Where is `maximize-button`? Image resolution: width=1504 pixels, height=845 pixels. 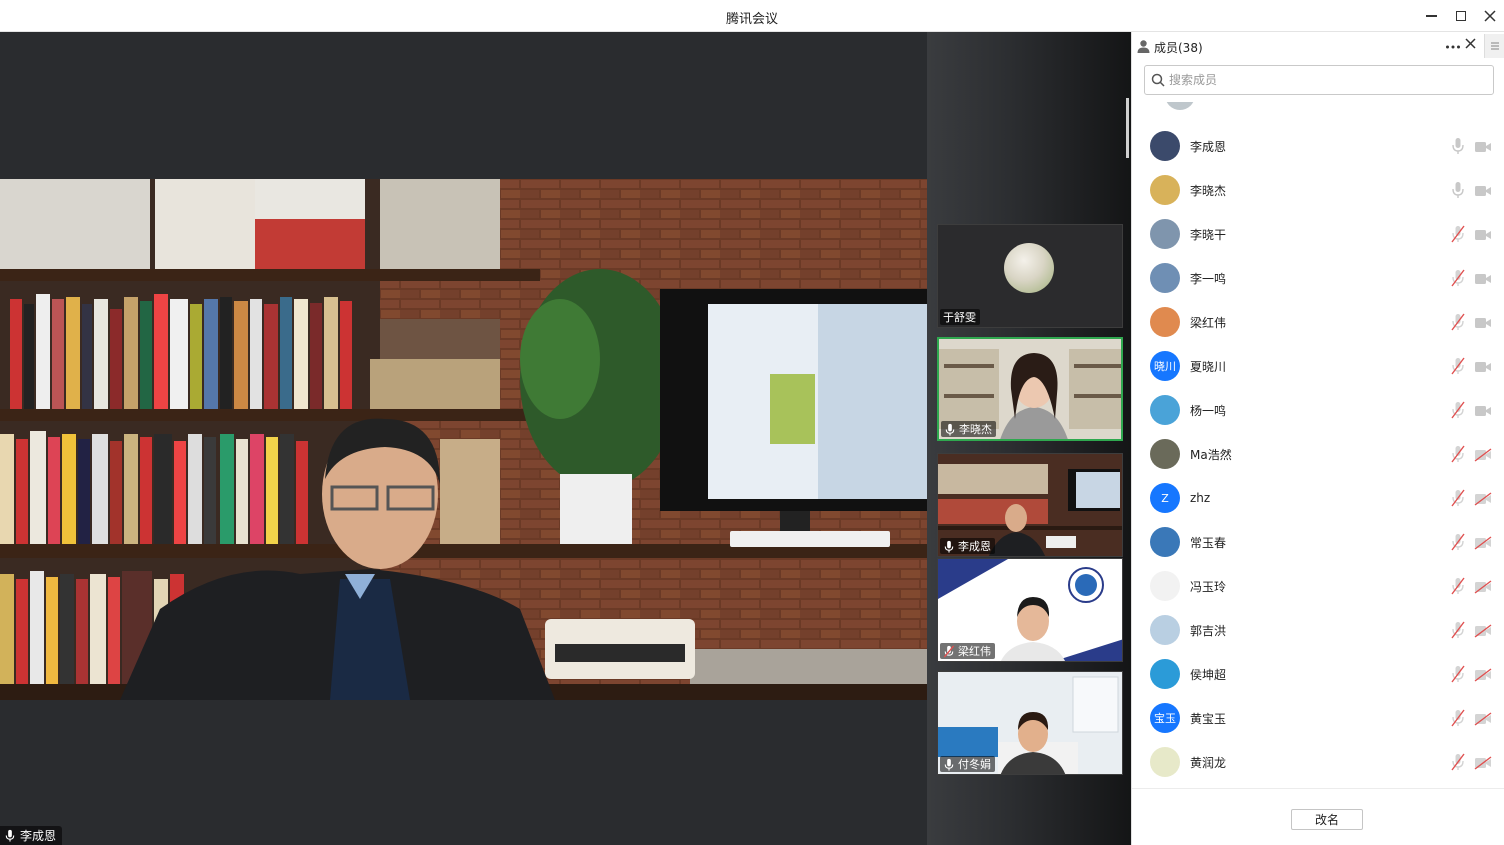 maximize-button is located at coordinates (1461, 16).